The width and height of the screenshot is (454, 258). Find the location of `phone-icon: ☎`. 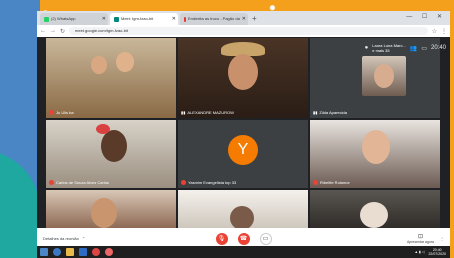

phone-icon: ☎ is located at coordinates (243, 239).